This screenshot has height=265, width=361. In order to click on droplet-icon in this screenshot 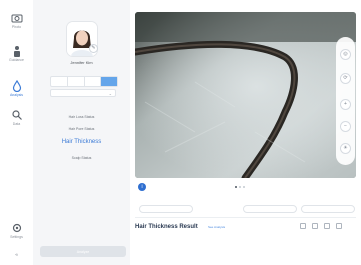, I will do `click(16, 86)`.